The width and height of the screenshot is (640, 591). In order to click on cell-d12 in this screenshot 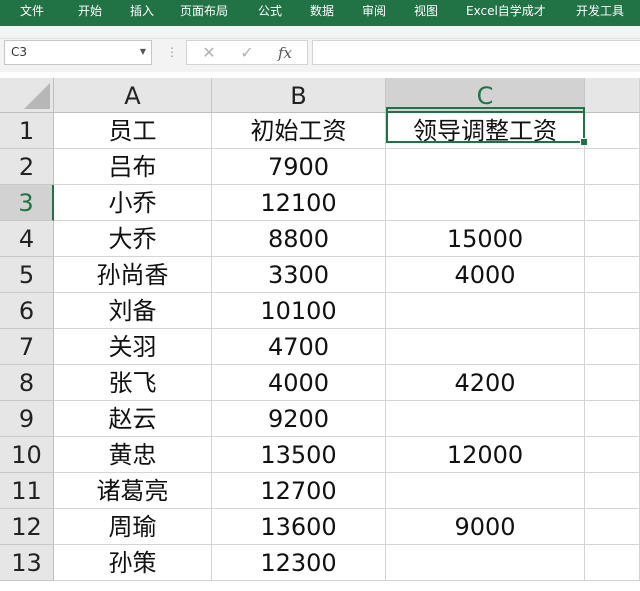, I will do `click(612, 527)`.